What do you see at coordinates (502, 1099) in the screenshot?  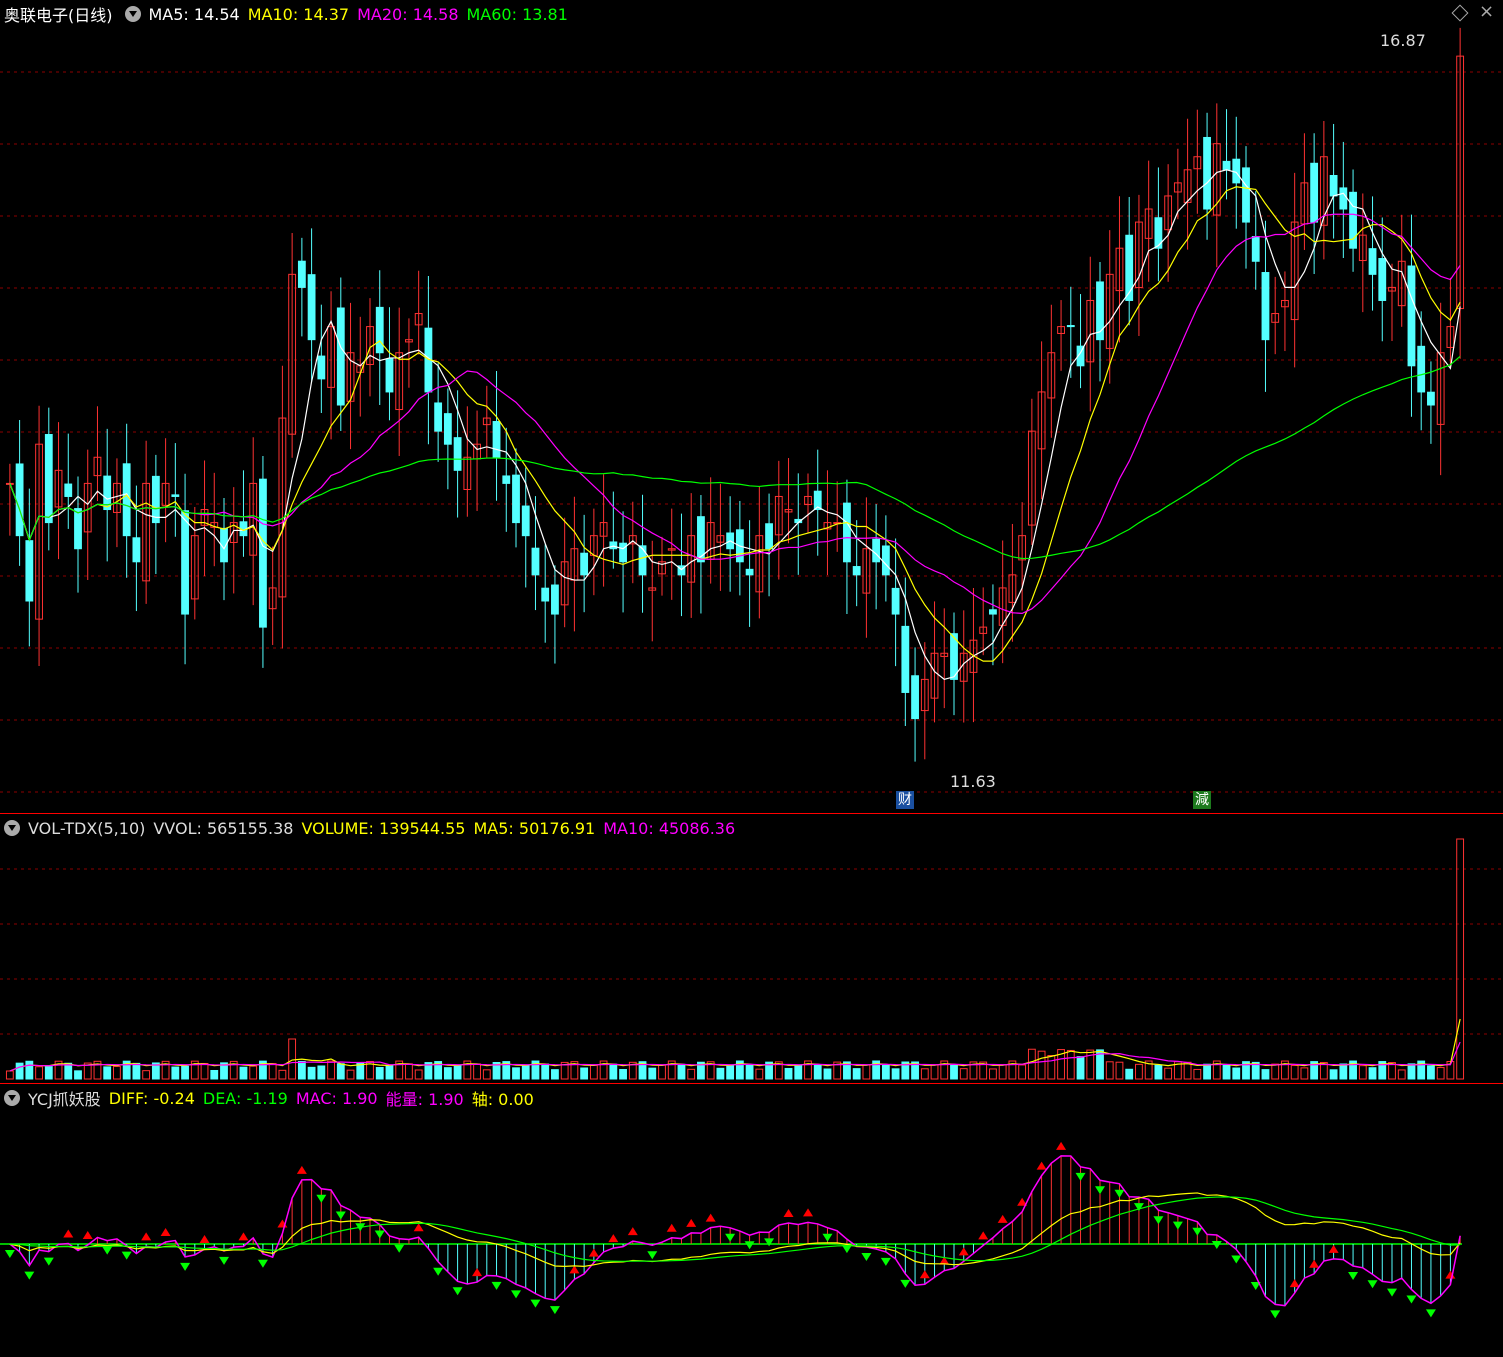 I see `axis-label: 轴: 0.00` at bounding box center [502, 1099].